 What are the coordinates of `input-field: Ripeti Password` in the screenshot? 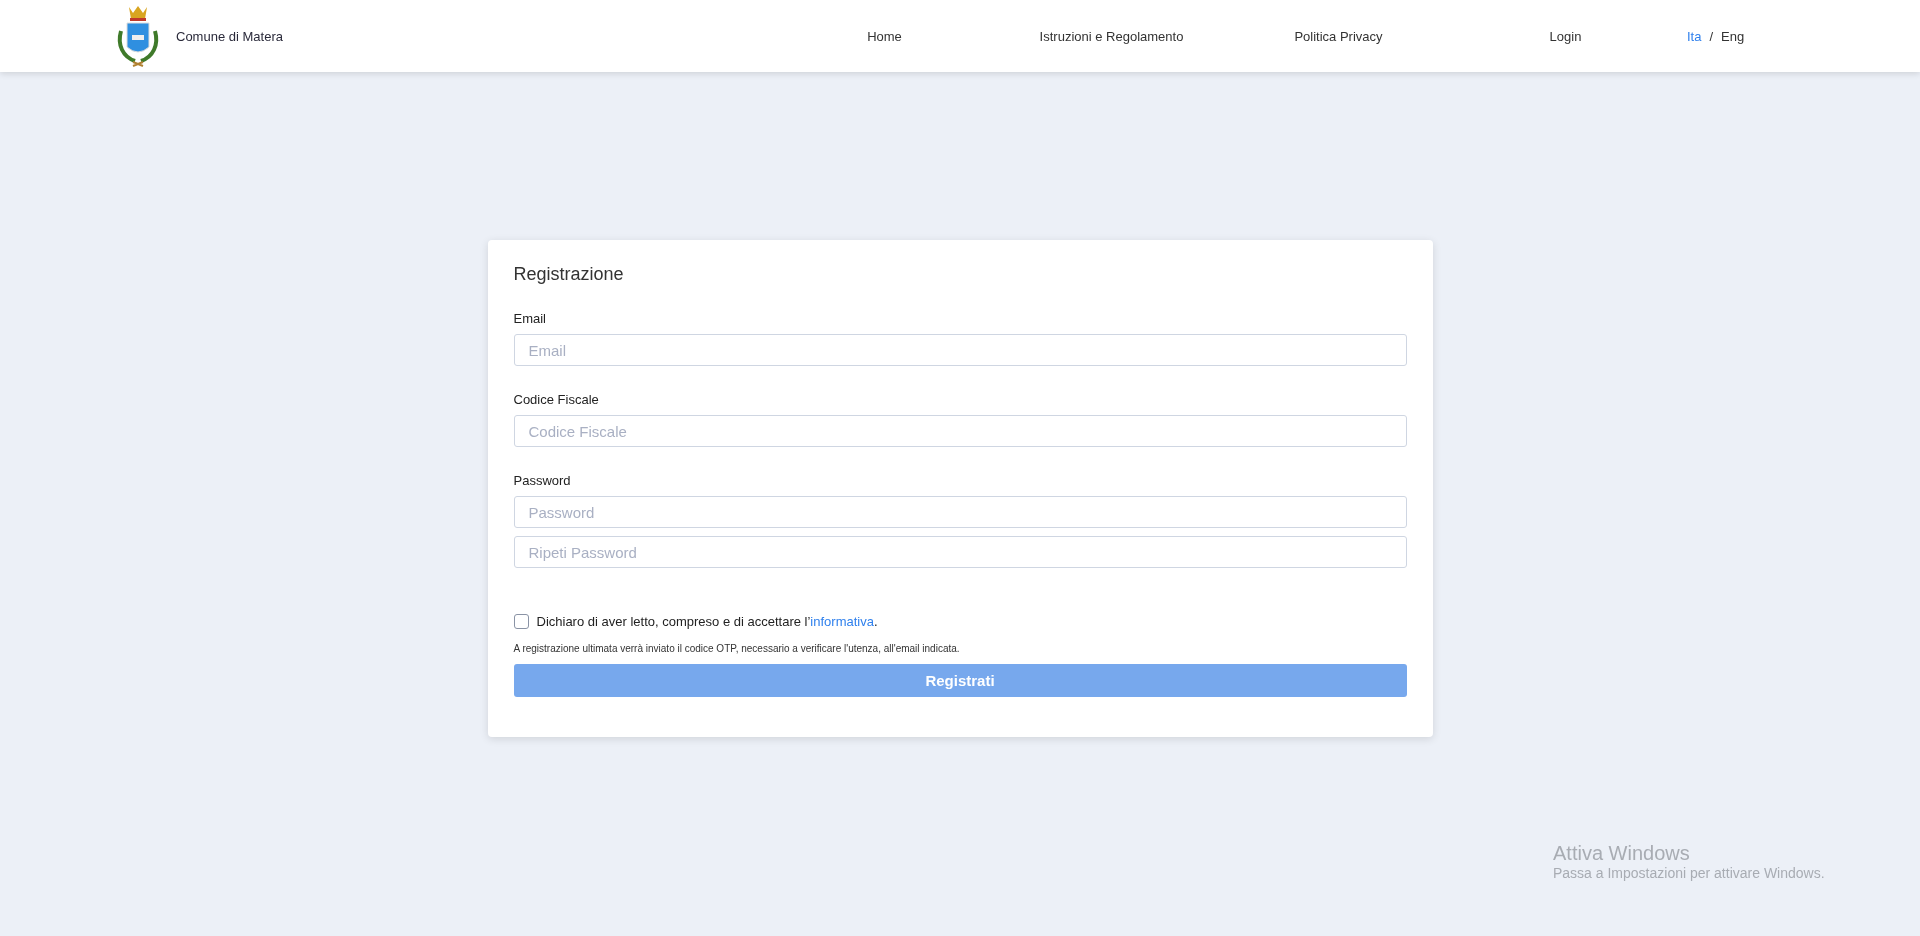 It's located at (960, 552).